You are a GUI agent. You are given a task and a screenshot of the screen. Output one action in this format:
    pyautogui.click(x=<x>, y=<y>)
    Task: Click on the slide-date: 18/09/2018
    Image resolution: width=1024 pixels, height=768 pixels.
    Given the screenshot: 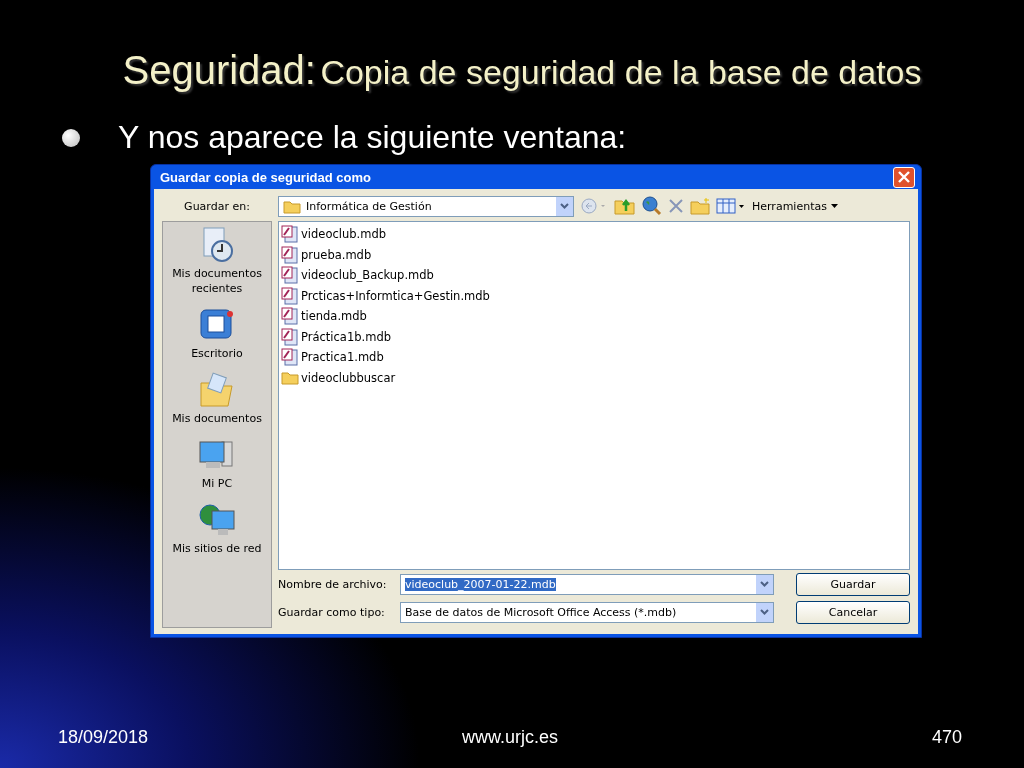 What is the action you would take?
    pyautogui.click(x=103, y=737)
    